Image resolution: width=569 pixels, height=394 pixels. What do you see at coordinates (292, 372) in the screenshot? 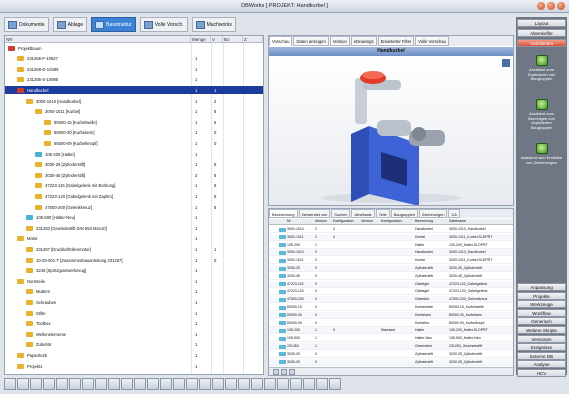
I see `next-page-icon` at bounding box center [292, 372].